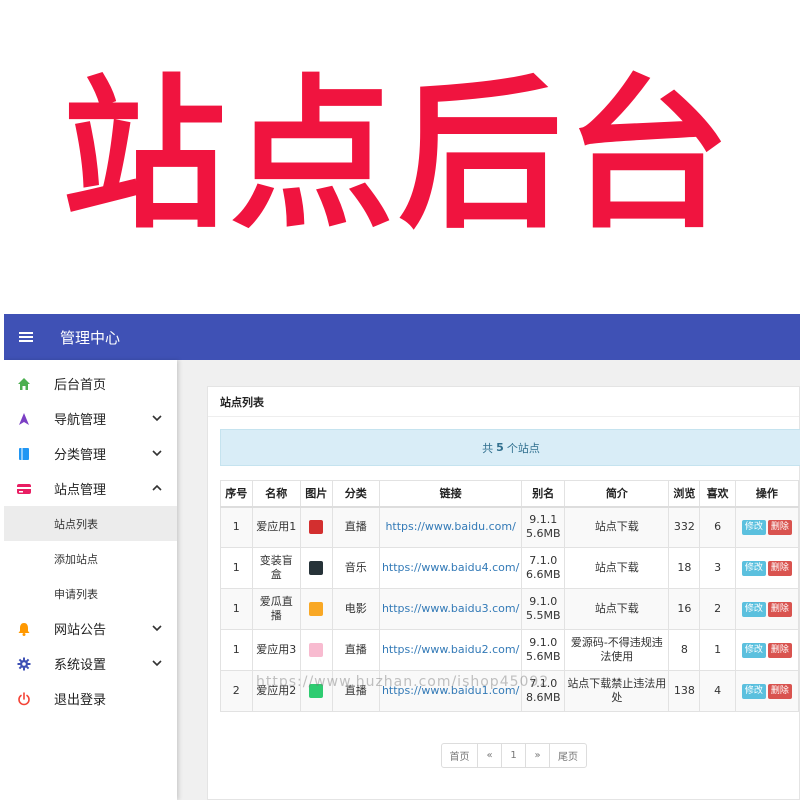 The image size is (800, 800). I want to click on count-value: 5, so click(500, 447).